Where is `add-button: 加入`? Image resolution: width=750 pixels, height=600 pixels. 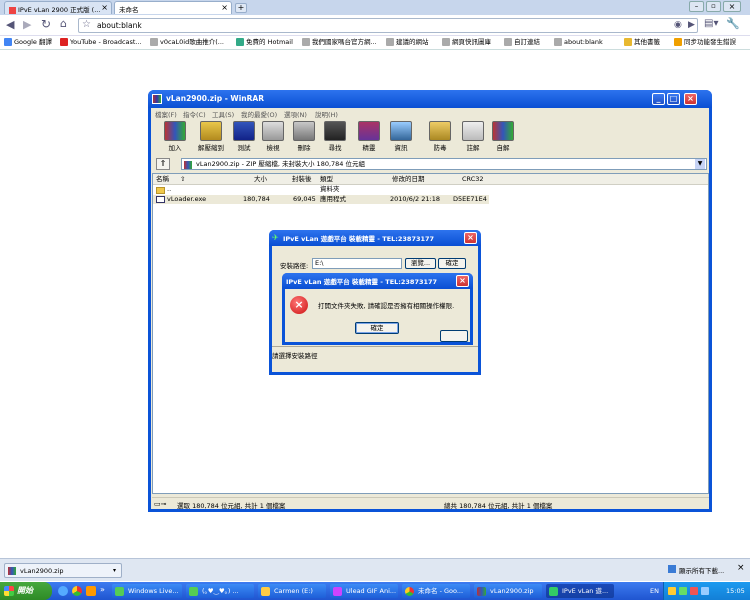
add-button: 加入 is located at coordinates (175, 138).